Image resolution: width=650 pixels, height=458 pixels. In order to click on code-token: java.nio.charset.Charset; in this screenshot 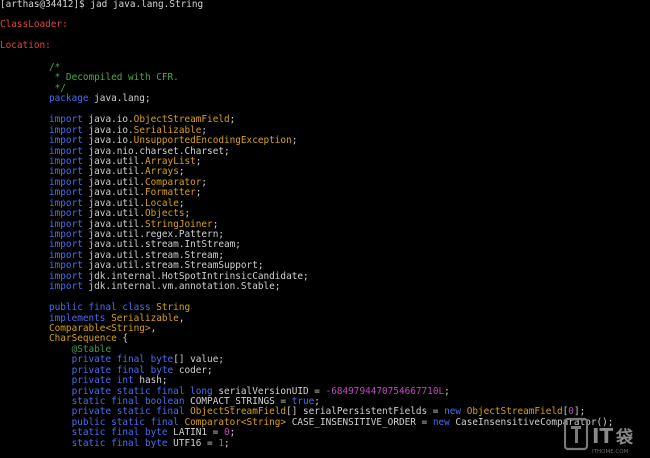, I will do `click(159, 151)`.